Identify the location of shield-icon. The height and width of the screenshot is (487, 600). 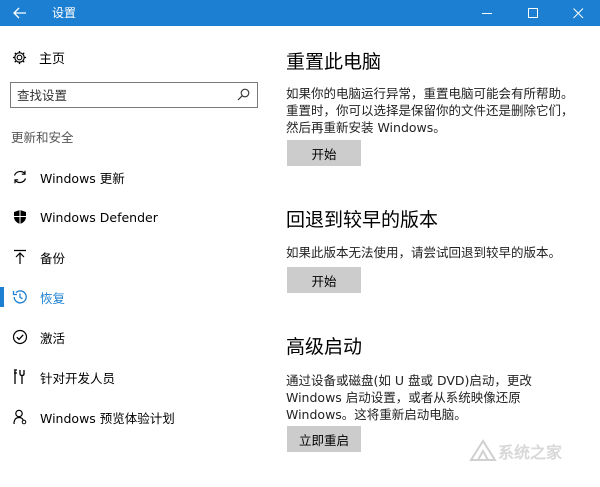
(20, 217).